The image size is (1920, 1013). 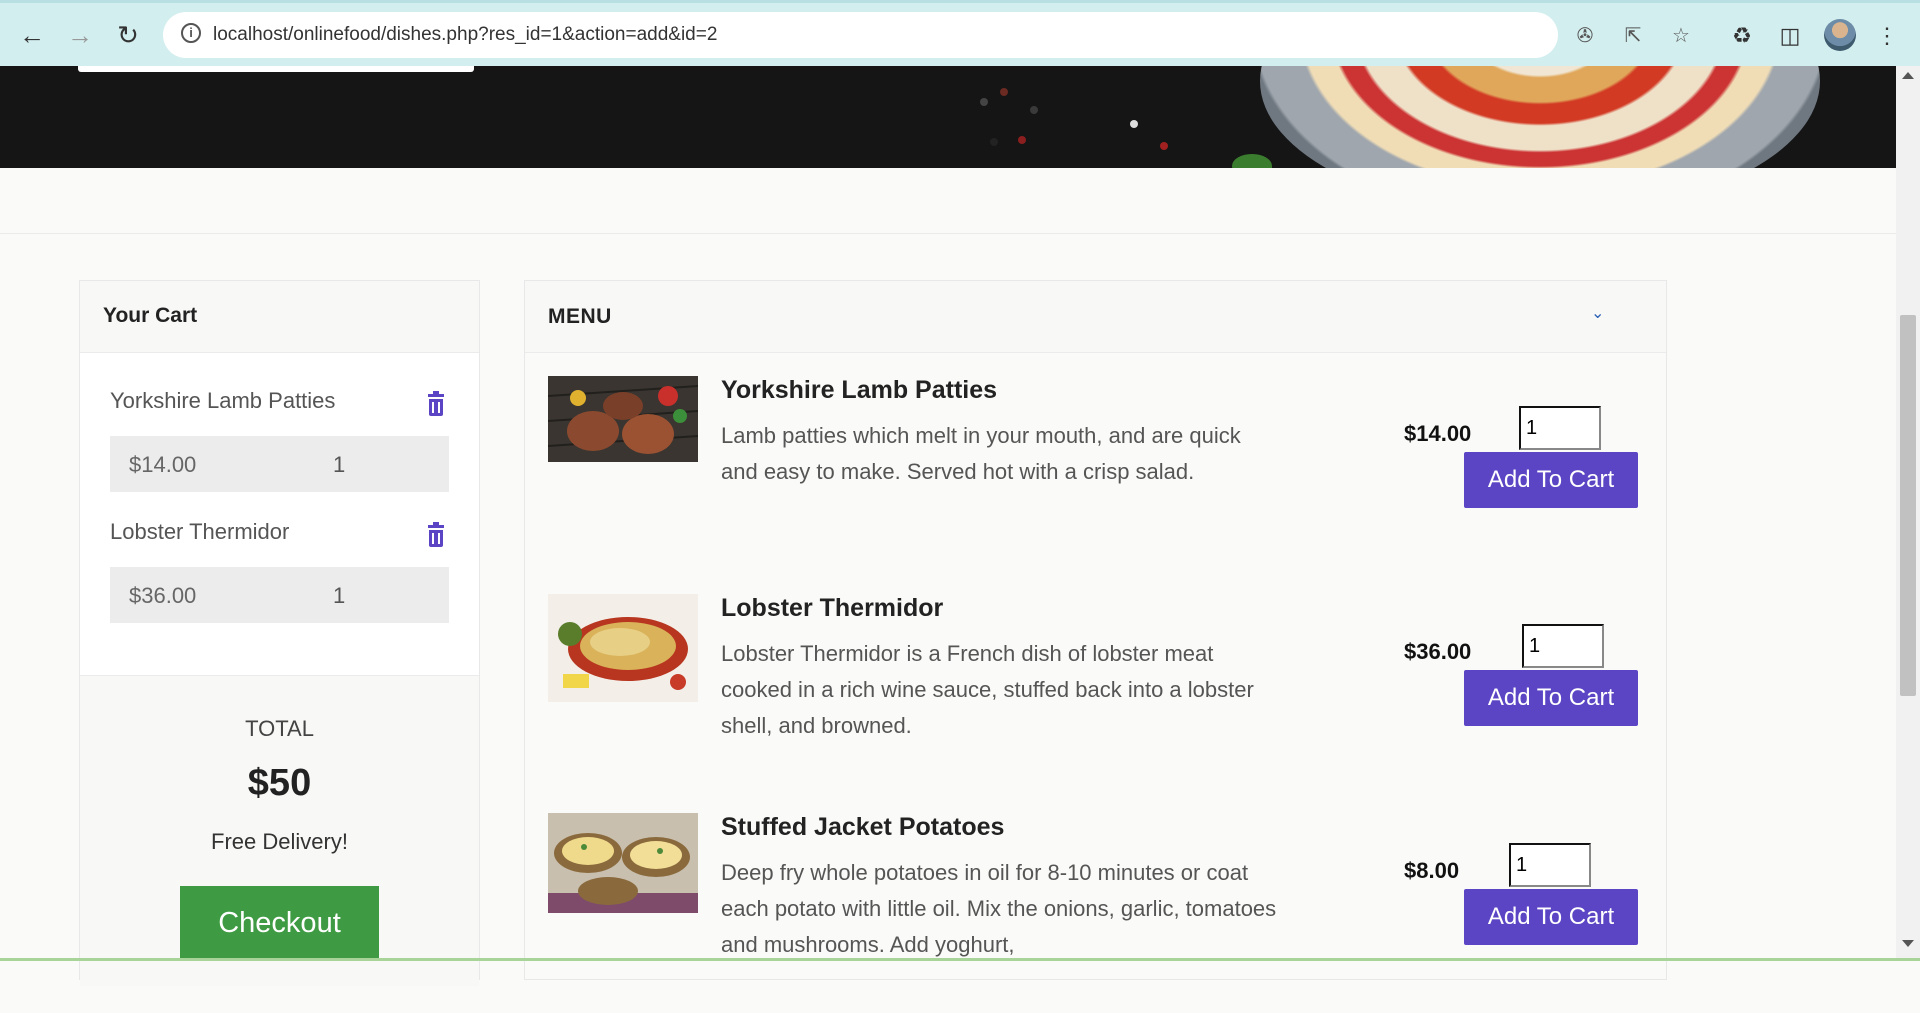 What do you see at coordinates (1252, 161) in the screenshot?
I see `basil-leaf` at bounding box center [1252, 161].